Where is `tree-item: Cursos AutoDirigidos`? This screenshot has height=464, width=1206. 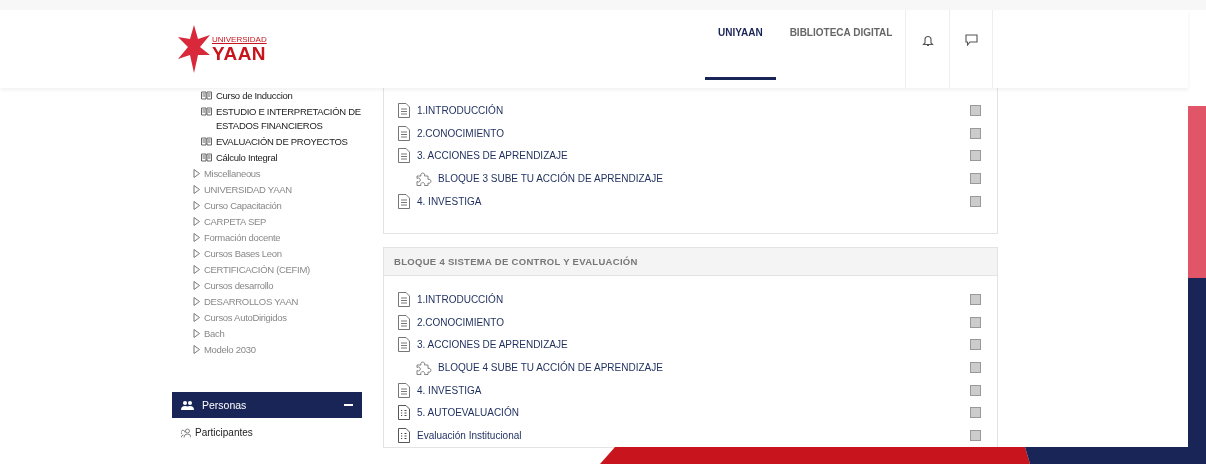
tree-item: Cursos AutoDirigidos is located at coordinates (267, 318).